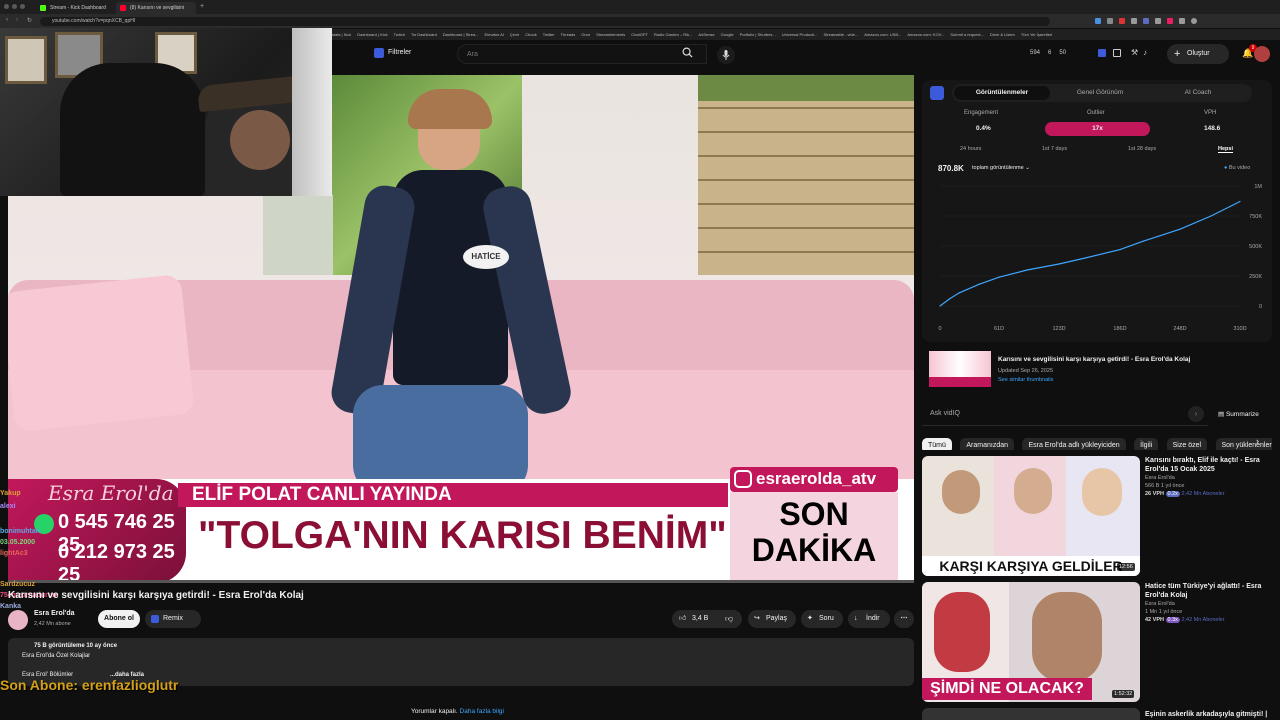 This screenshot has width=1280, height=720. Describe the element at coordinates (1262, 54) in the screenshot. I see `avatar` at that location.